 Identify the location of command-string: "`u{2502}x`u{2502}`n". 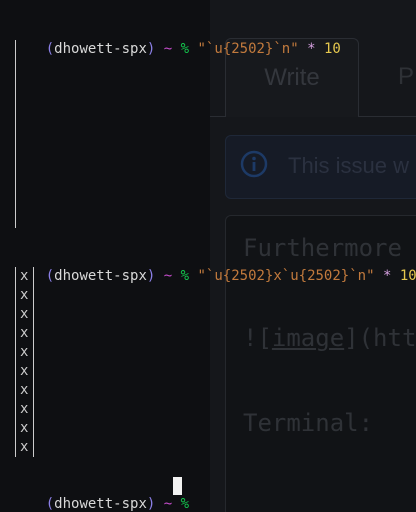
(286, 276).